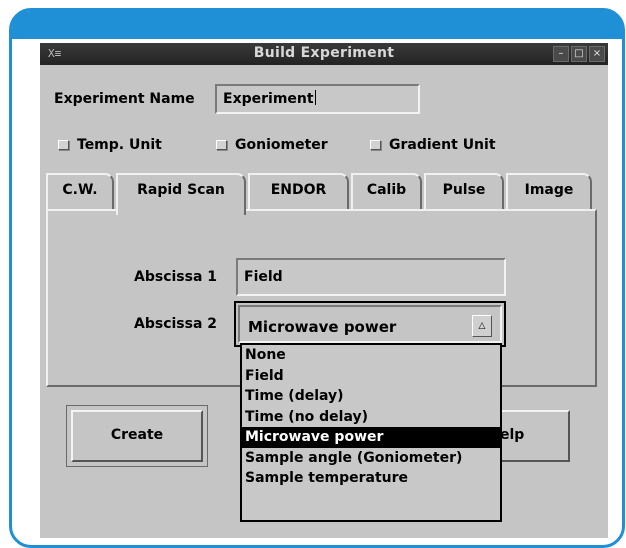 The height and width of the screenshot is (548, 626). Describe the element at coordinates (317, 99) in the screenshot. I see `experiment-name-input: Experiment` at that location.